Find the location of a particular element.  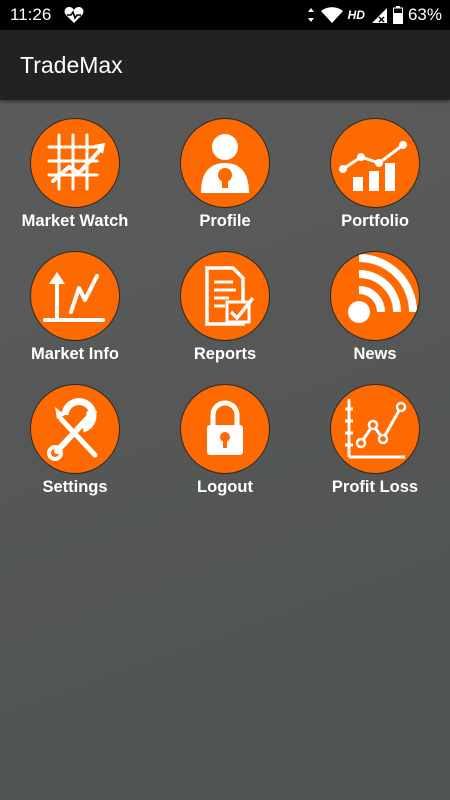

menu-item-profit-loss: Profit Loss is located at coordinates (375, 446).